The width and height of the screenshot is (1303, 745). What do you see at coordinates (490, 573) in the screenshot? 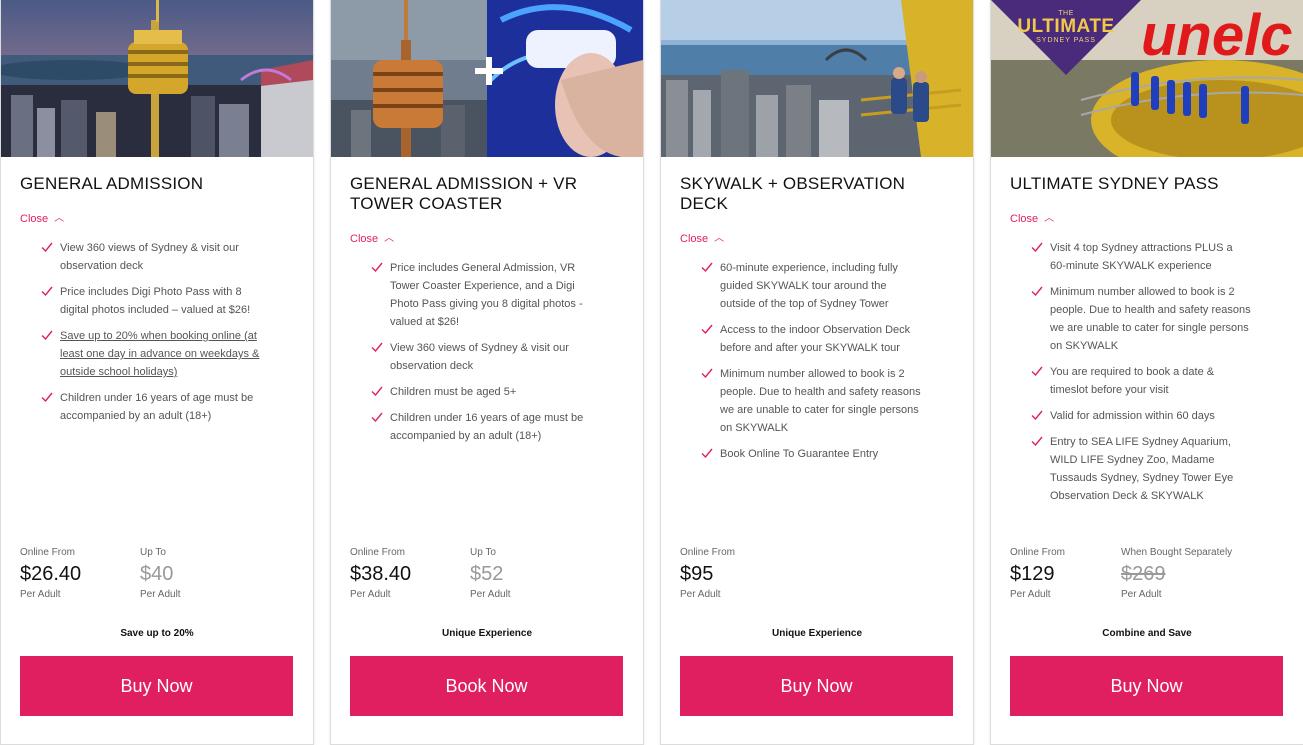
I see `price-up-to: Up To $52 Per Adult` at bounding box center [490, 573].